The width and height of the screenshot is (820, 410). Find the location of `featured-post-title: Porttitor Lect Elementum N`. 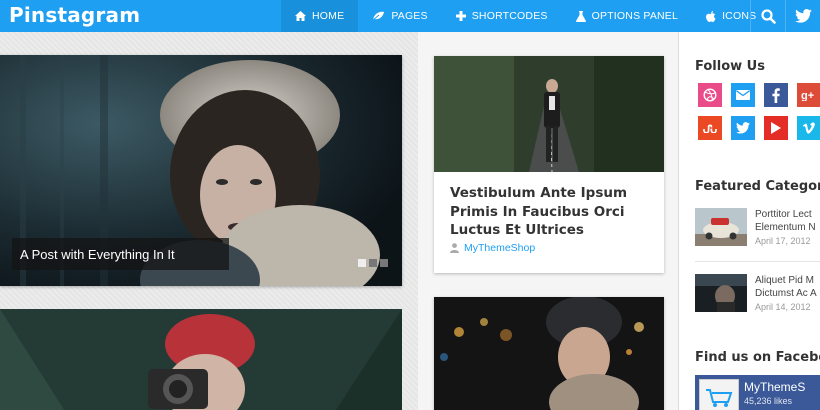

featured-post-title: Porttitor Lect Elementum N is located at coordinates (785, 221).